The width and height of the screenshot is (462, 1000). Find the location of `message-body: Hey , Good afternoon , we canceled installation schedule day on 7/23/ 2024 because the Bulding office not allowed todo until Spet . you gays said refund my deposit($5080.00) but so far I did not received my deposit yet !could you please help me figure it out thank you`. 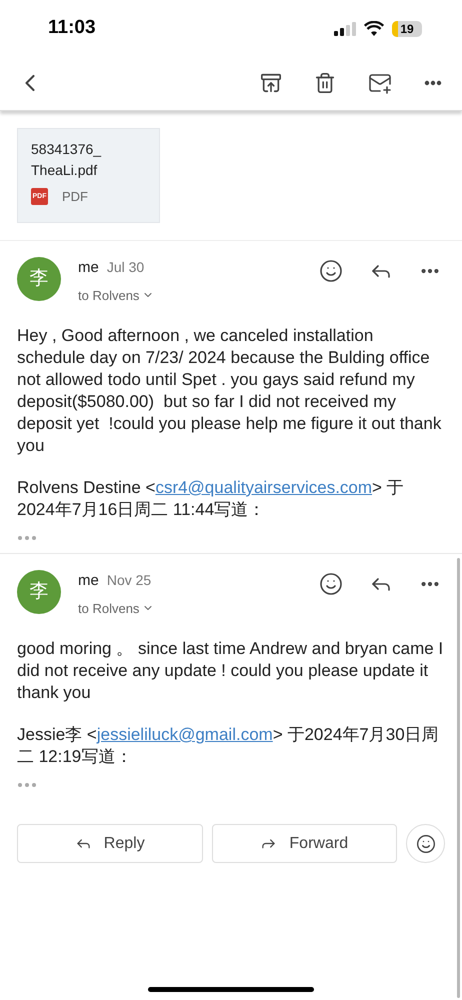

message-body: Hey , Good afternoon , we canceled installation schedule day on 7/23/ 2024 because the Bulding office not allowed todo until Spet . you gays said refund my deposit($5080.00) but so far I did not received my deposit yet !could you please help me figure it out thank you is located at coordinates (229, 391).